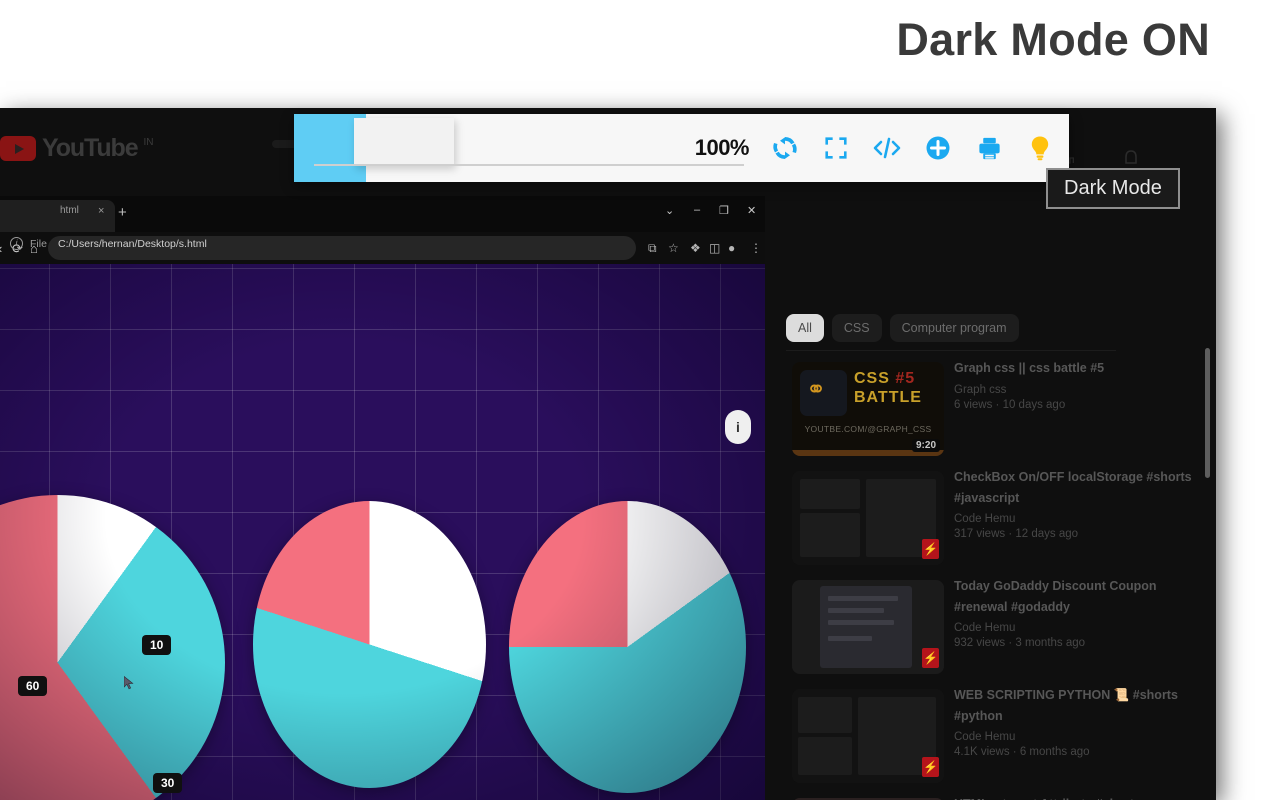 This screenshot has width=1280, height=800. Describe the element at coordinates (1020, 643) in the screenshot. I see `video-meta: 932 views · 3 months ago` at that location.